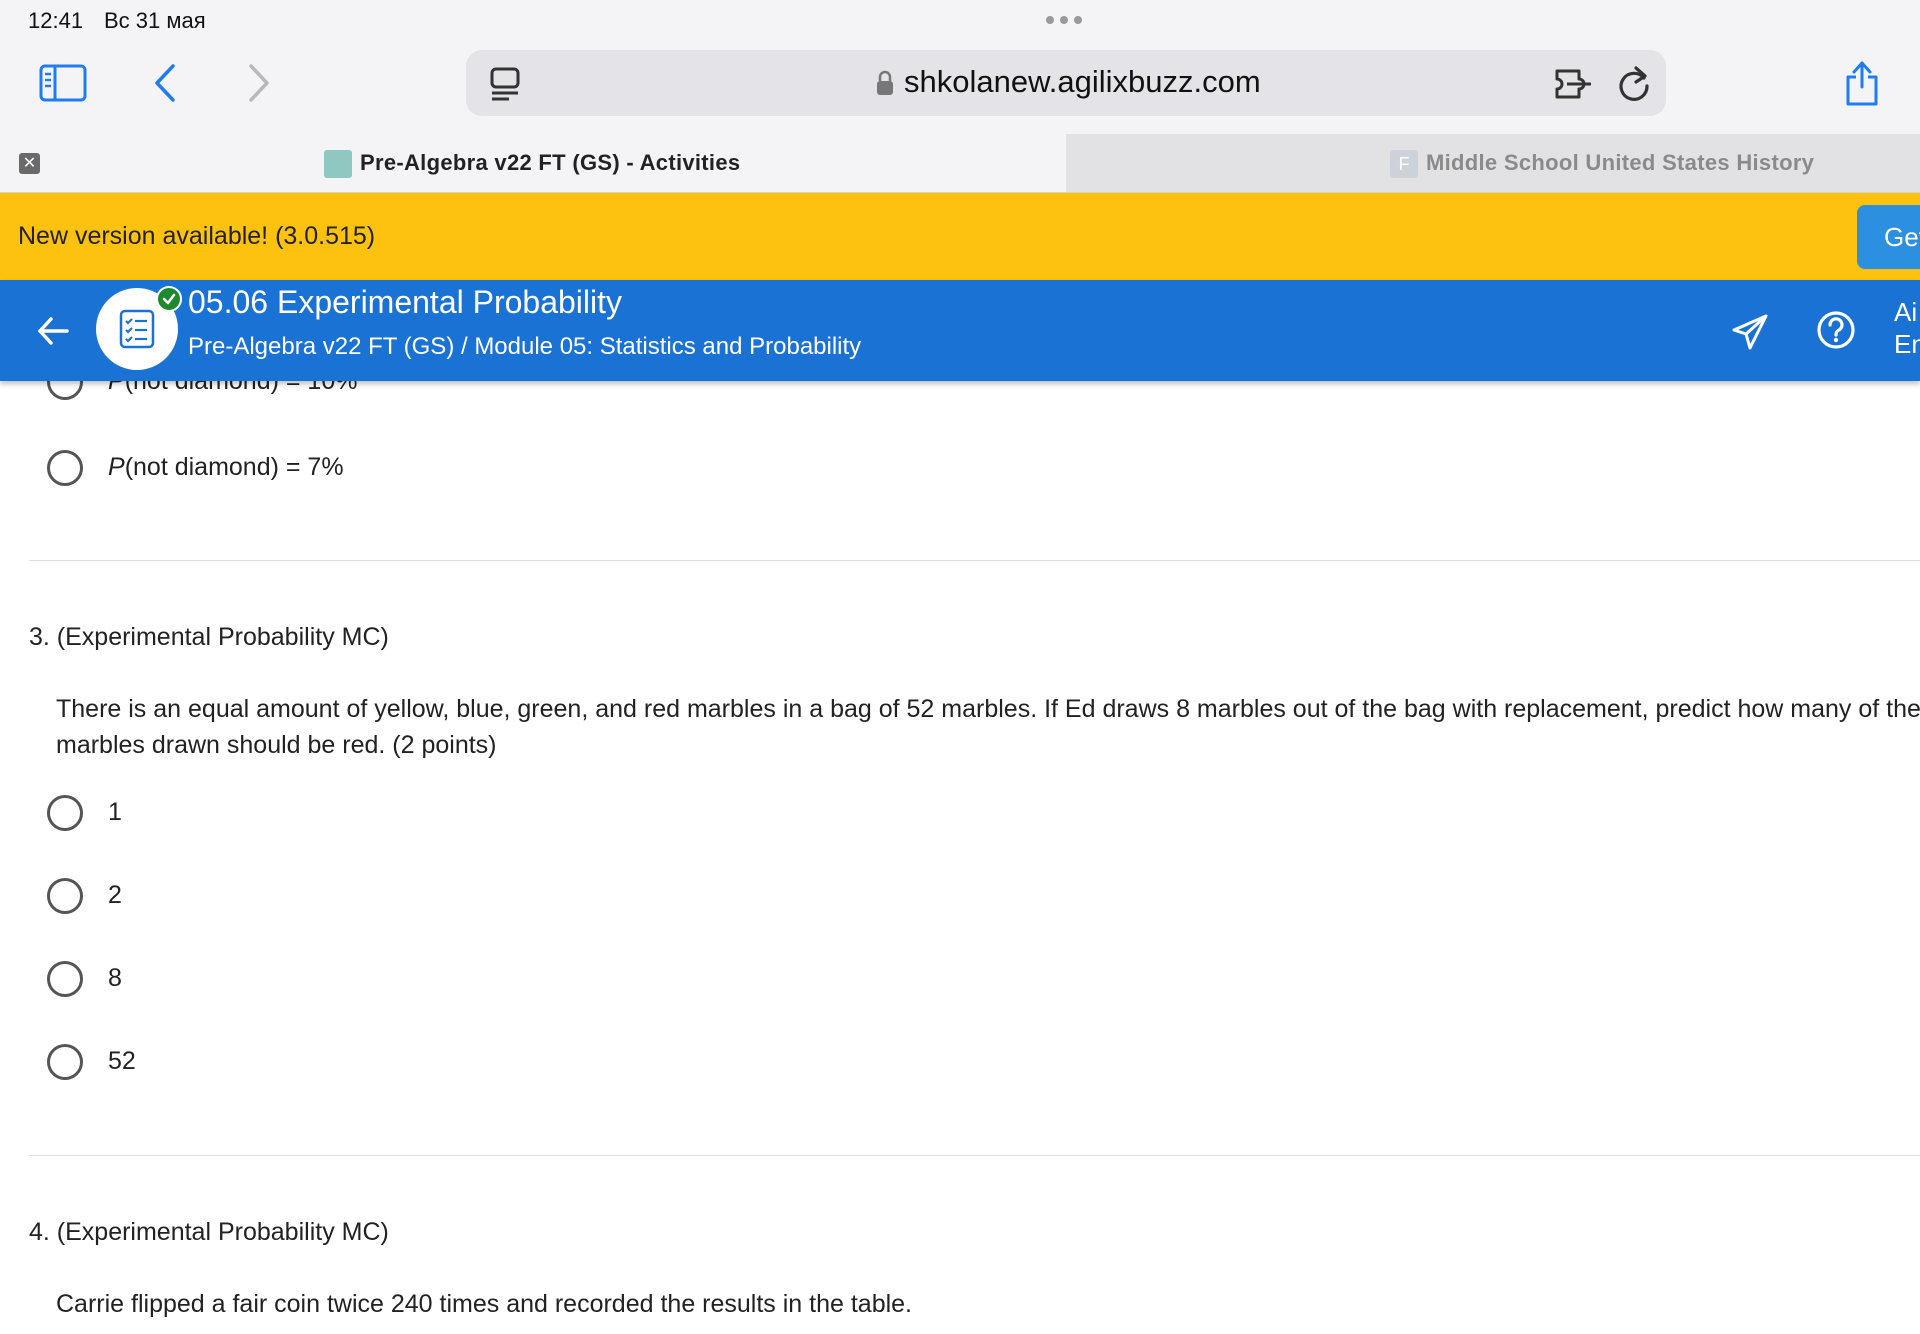 This screenshot has height=1334, width=1920. What do you see at coordinates (550, 163) in the screenshot?
I see `tab-label-active: Pre-Algebra v22 FT (GS) - Activities` at bounding box center [550, 163].